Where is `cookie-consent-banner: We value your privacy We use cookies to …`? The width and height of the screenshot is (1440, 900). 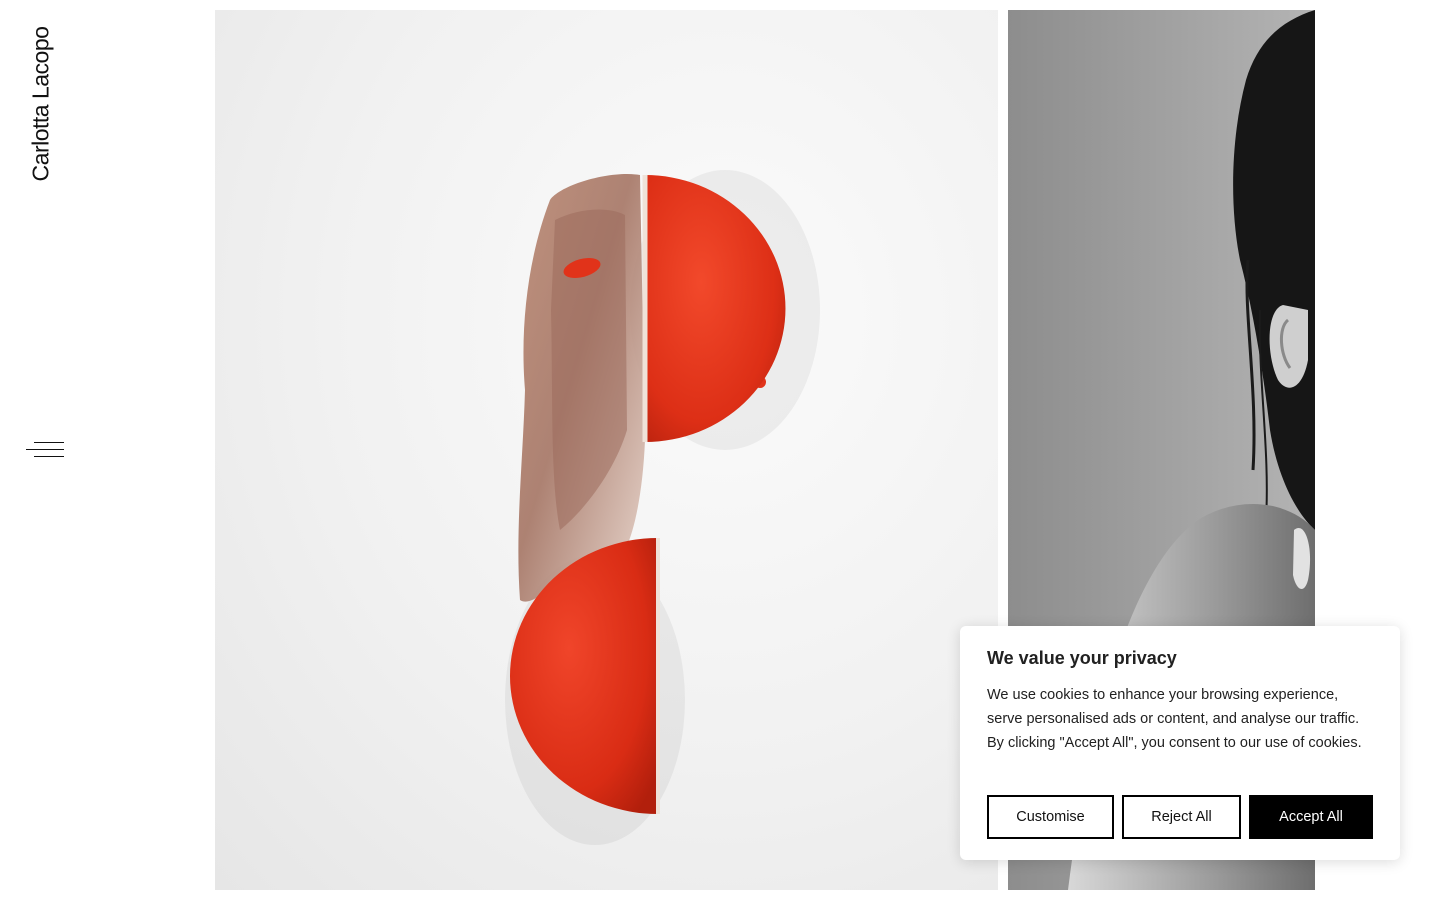
cookie-consent-banner: We value your privacy We use cookies to … is located at coordinates (1180, 743).